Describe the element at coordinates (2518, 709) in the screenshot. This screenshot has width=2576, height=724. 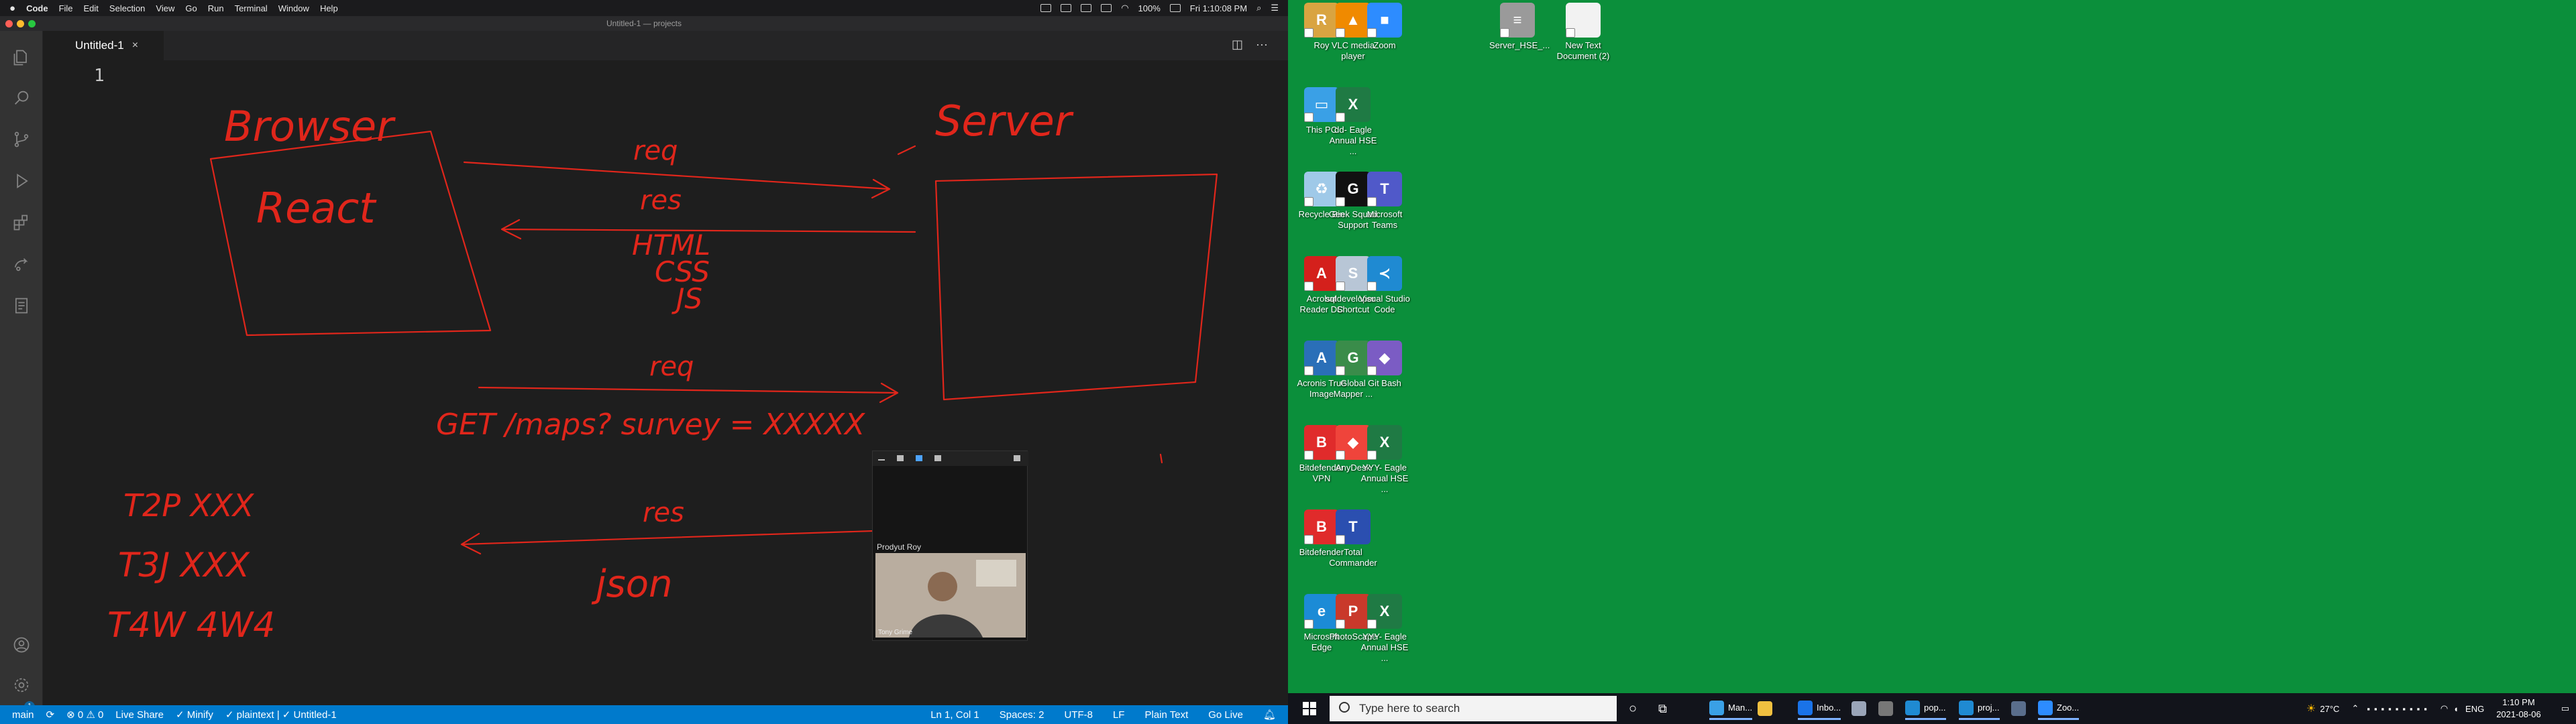
I see `taskbar-clock: 1:10 PM 2021-08-06` at that location.